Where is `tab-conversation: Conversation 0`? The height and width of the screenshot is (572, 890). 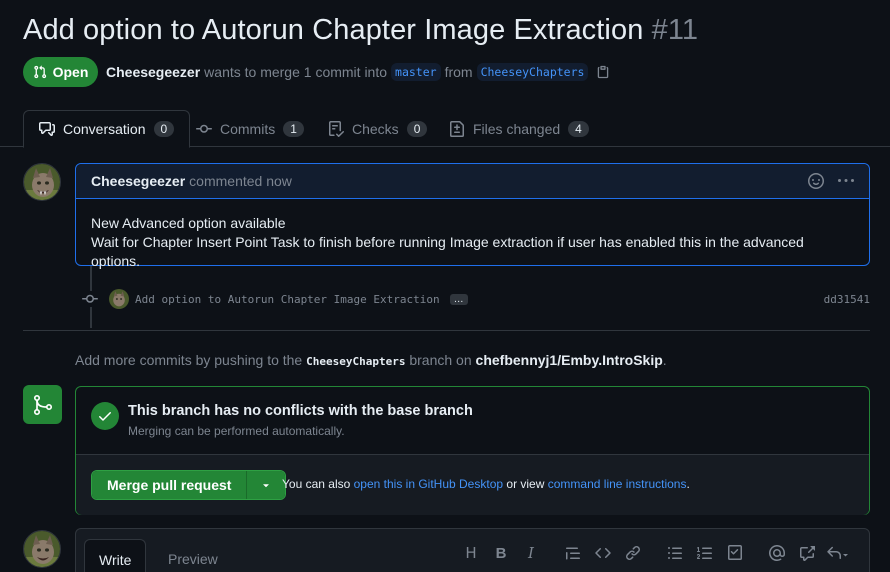 tab-conversation: Conversation 0 is located at coordinates (107, 129).